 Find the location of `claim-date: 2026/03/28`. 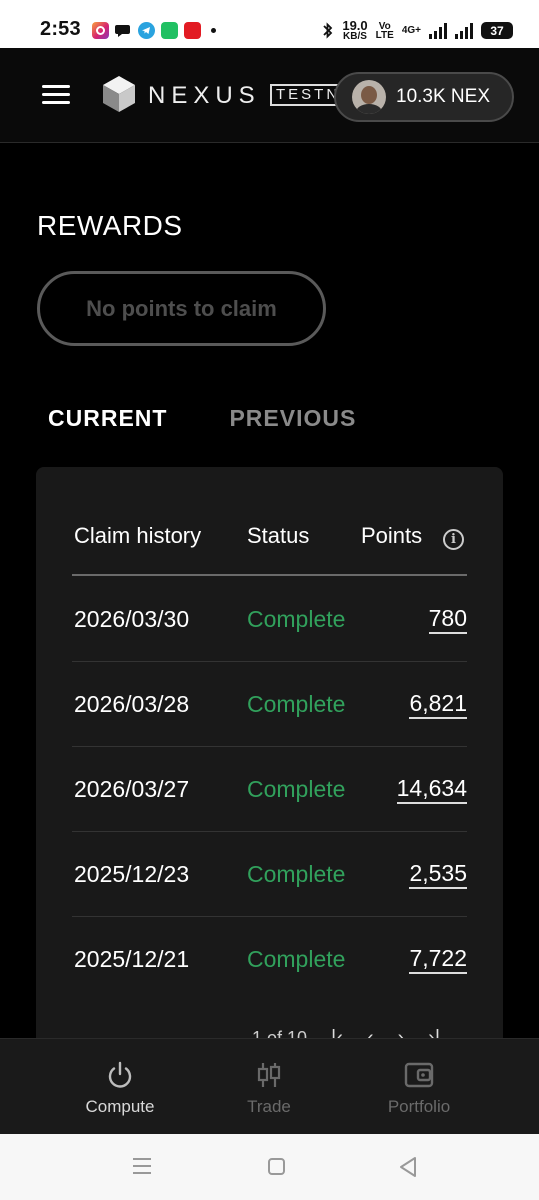

claim-date: 2026/03/28 is located at coordinates (132, 704).